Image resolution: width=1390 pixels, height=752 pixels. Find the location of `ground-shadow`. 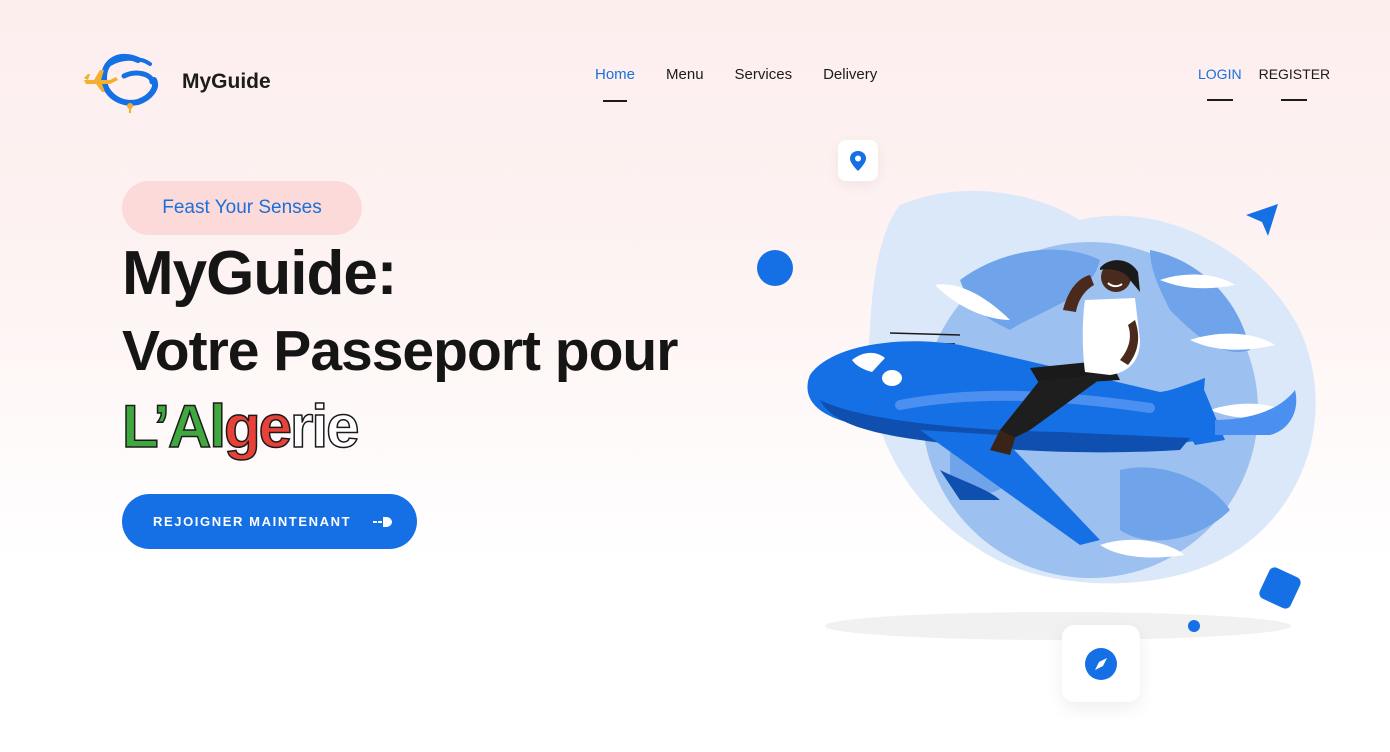

ground-shadow is located at coordinates (1058, 626).